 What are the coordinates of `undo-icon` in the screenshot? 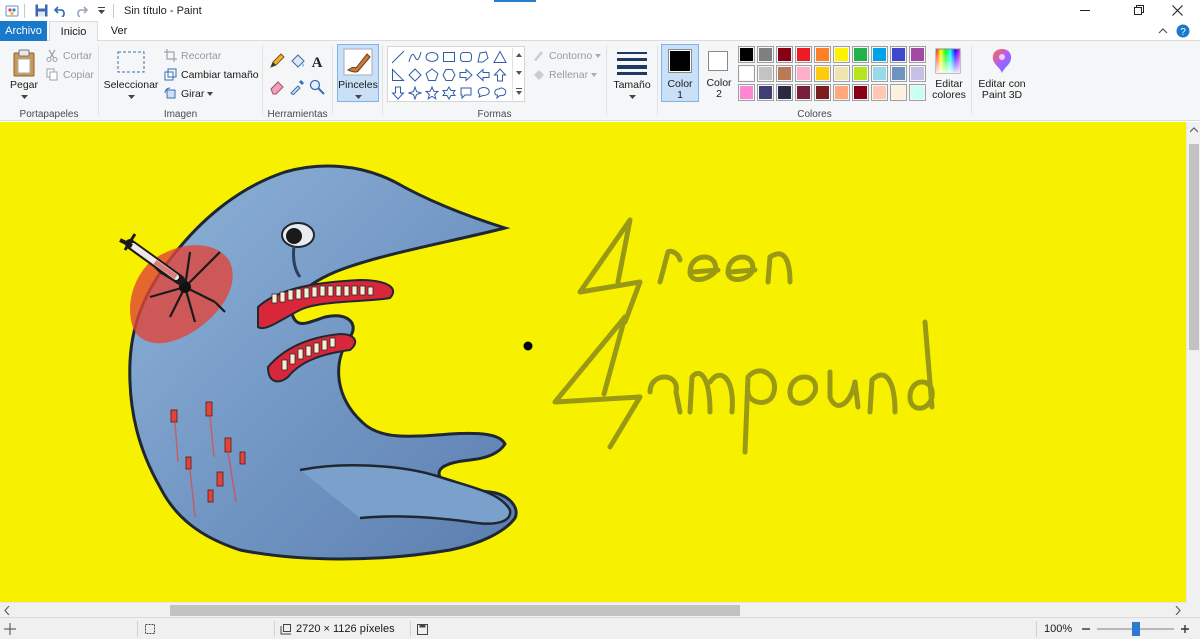 It's located at (61, 11).